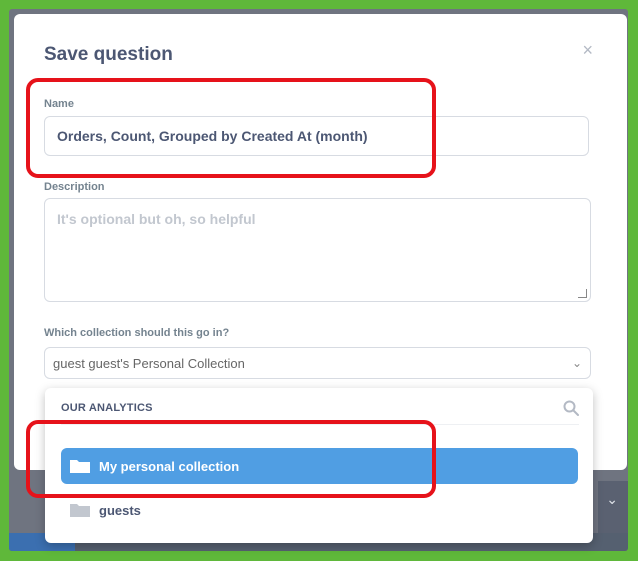 The height and width of the screenshot is (561, 638). Describe the element at coordinates (587, 50) in the screenshot. I see `close-icon: ×` at that location.